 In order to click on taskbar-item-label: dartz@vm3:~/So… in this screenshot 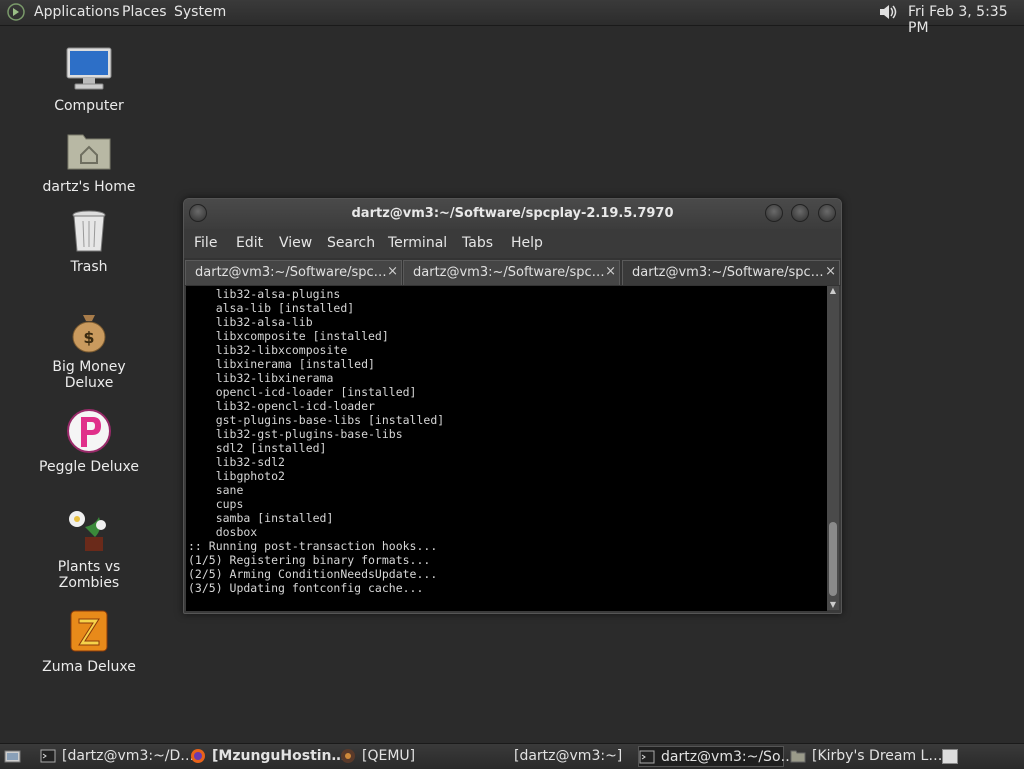, I will do `click(728, 757)`.